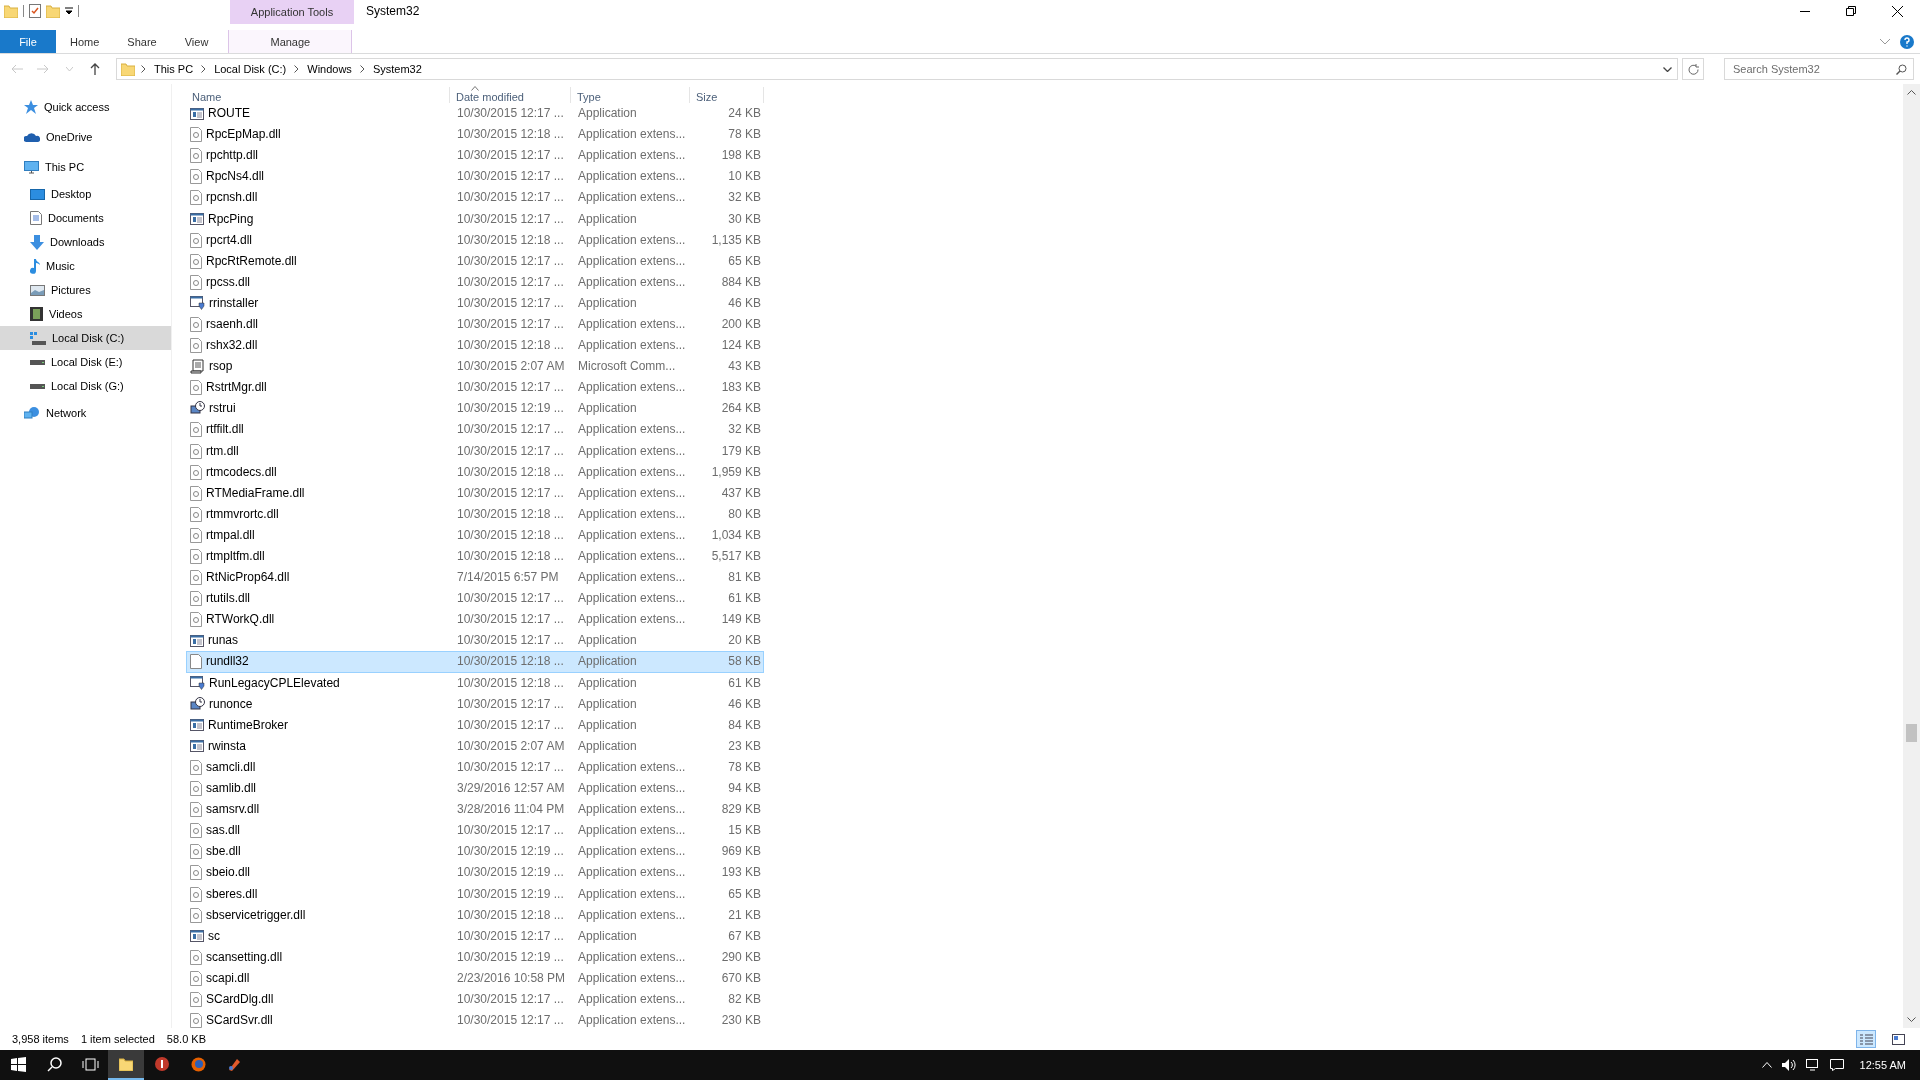 The height and width of the screenshot is (1080, 1920). Describe the element at coordinates (1813, 69) in the screenshot. I see `search-input: Search System32` at that location.